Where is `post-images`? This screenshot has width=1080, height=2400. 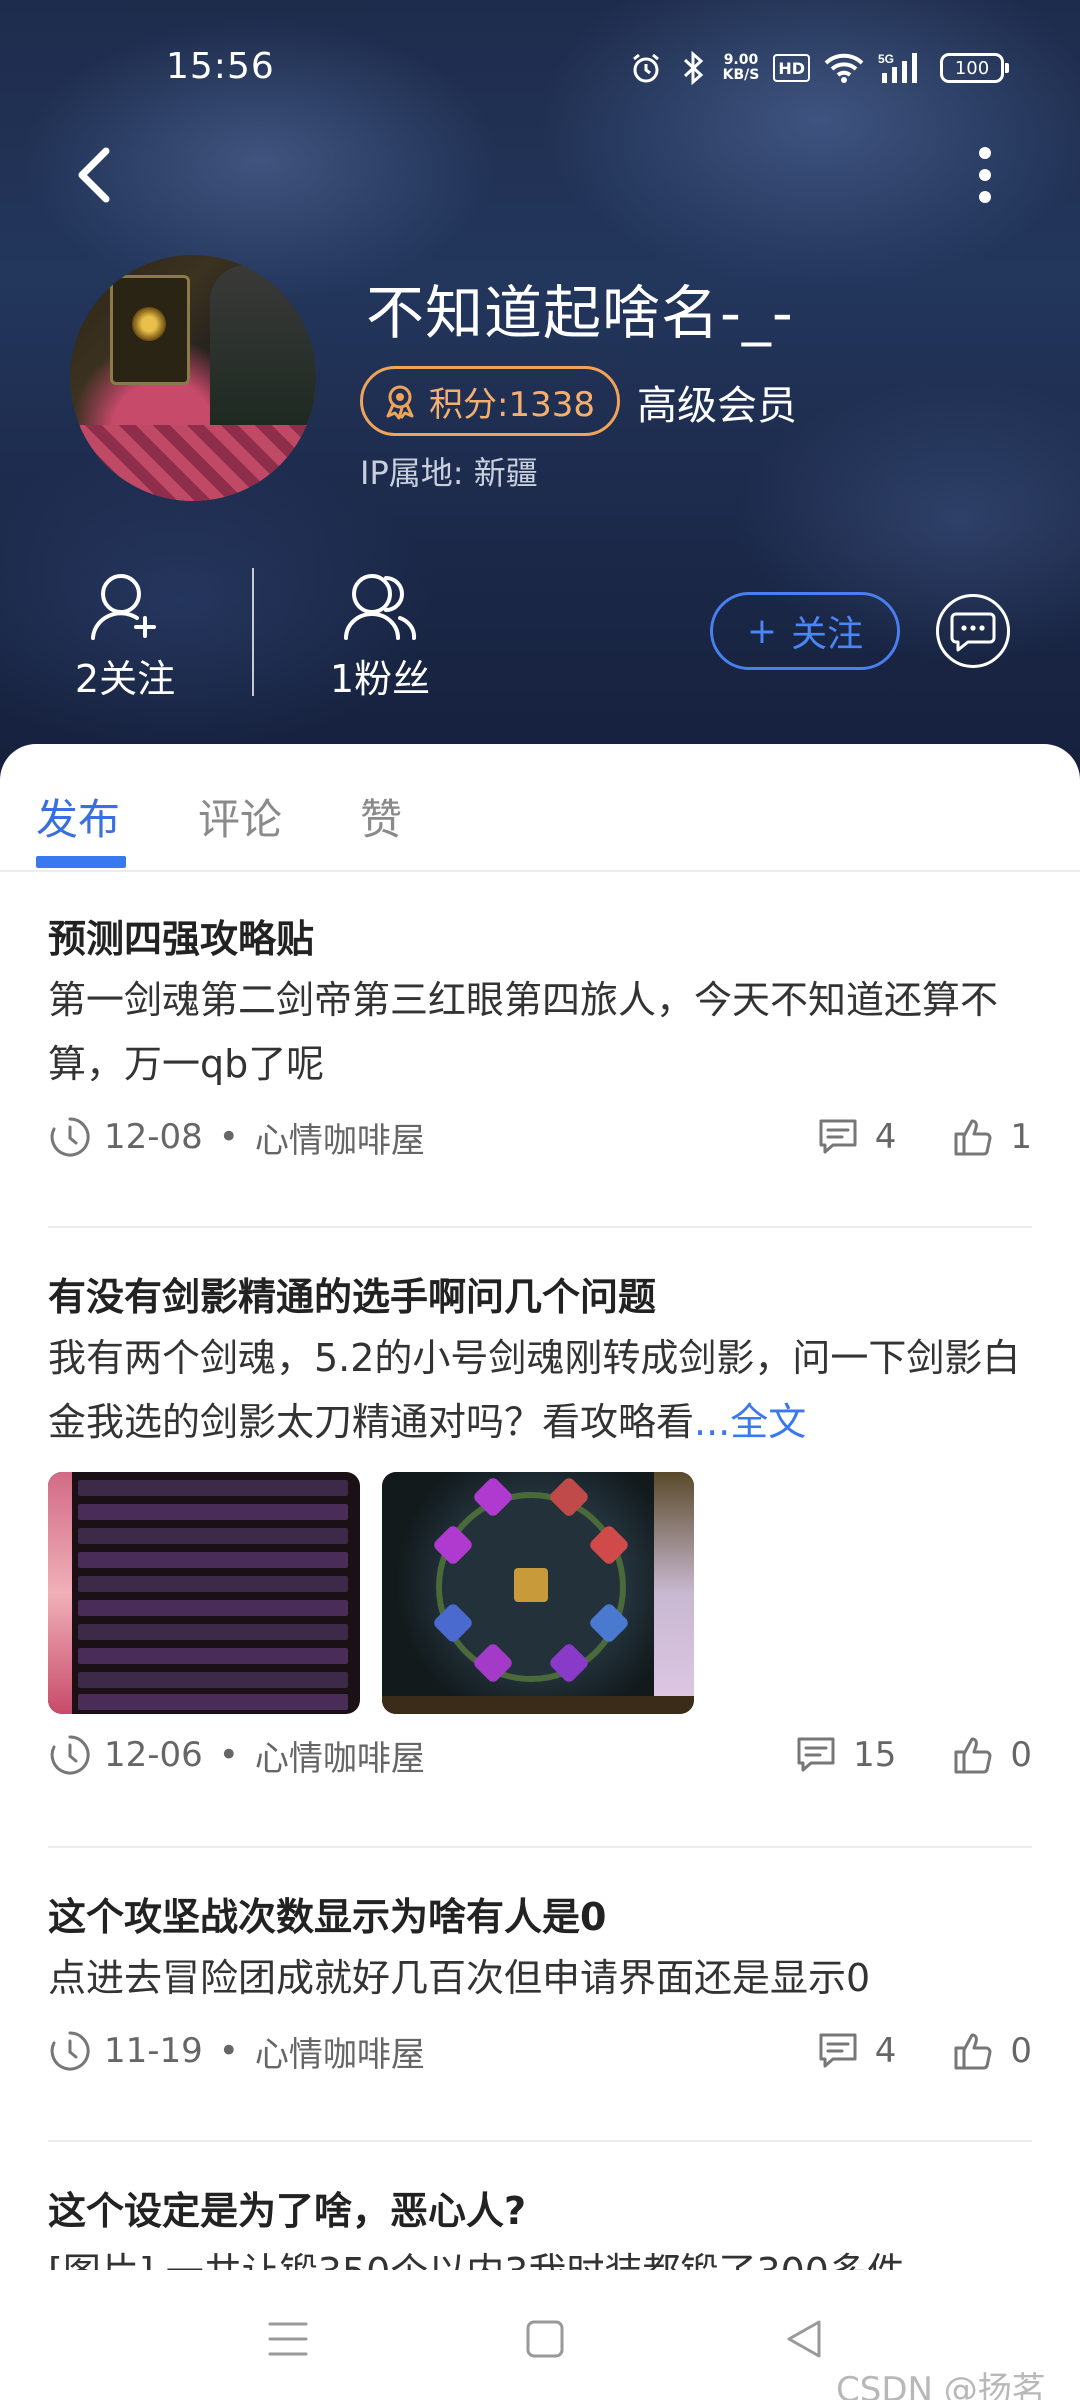
post-images is located at coordinates (540, 1593).